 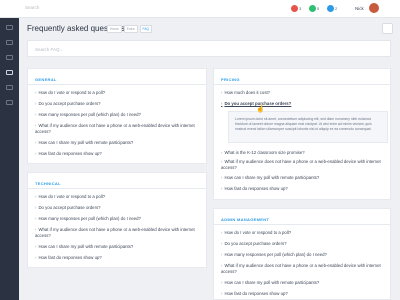 I want to click on faq-question: › How much does it cost?, so click(x=245, y=92).